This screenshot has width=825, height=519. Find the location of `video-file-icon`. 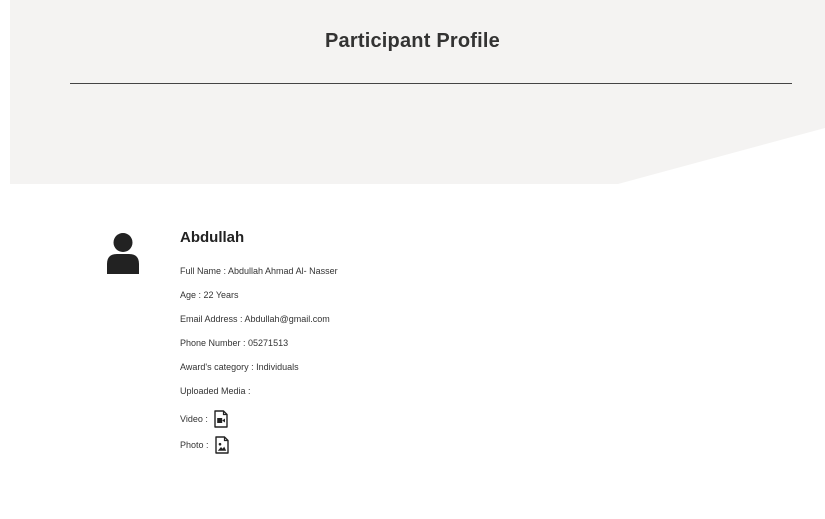

video-file-icon is located at coordinates (221, 419).